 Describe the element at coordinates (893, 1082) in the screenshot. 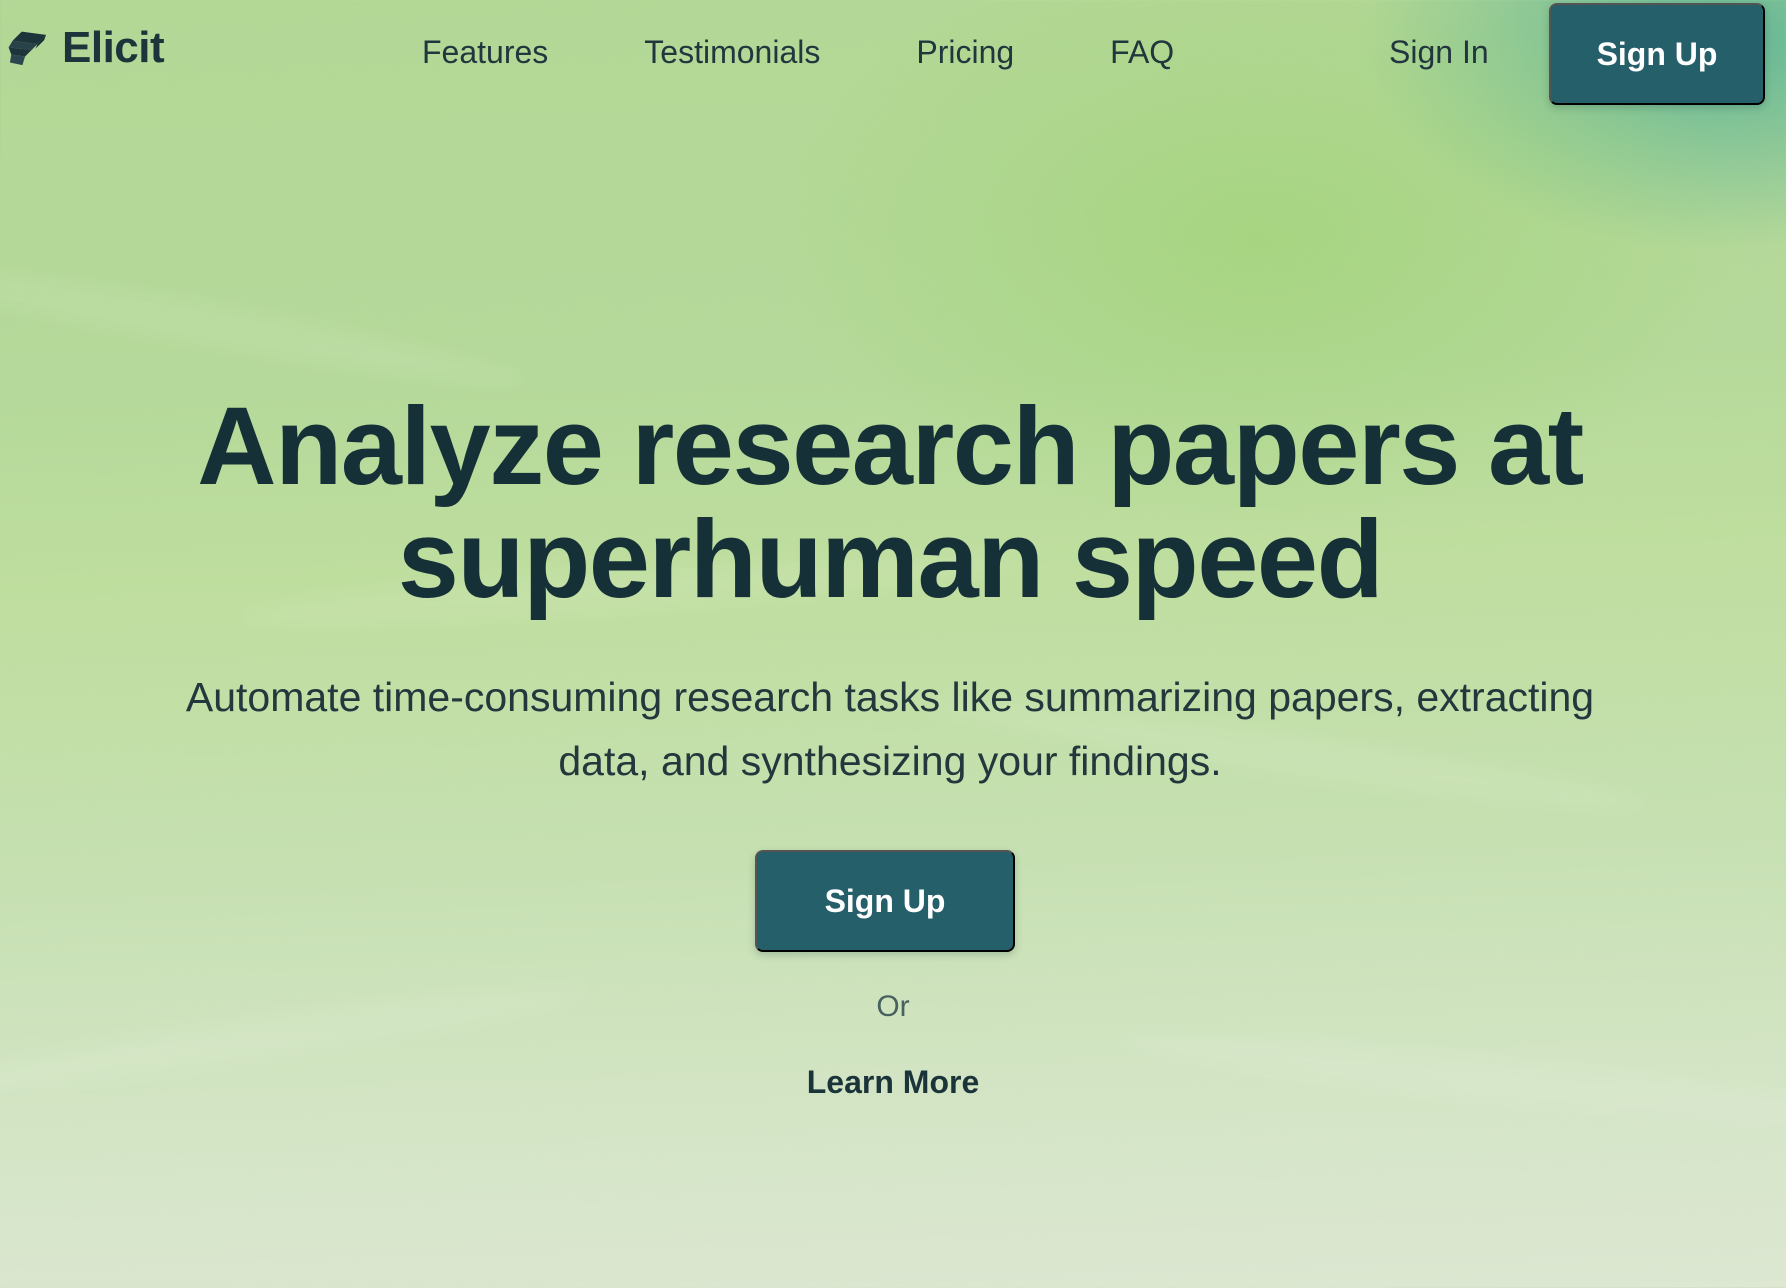

I see `learn-more-link: Learn More` at that location.